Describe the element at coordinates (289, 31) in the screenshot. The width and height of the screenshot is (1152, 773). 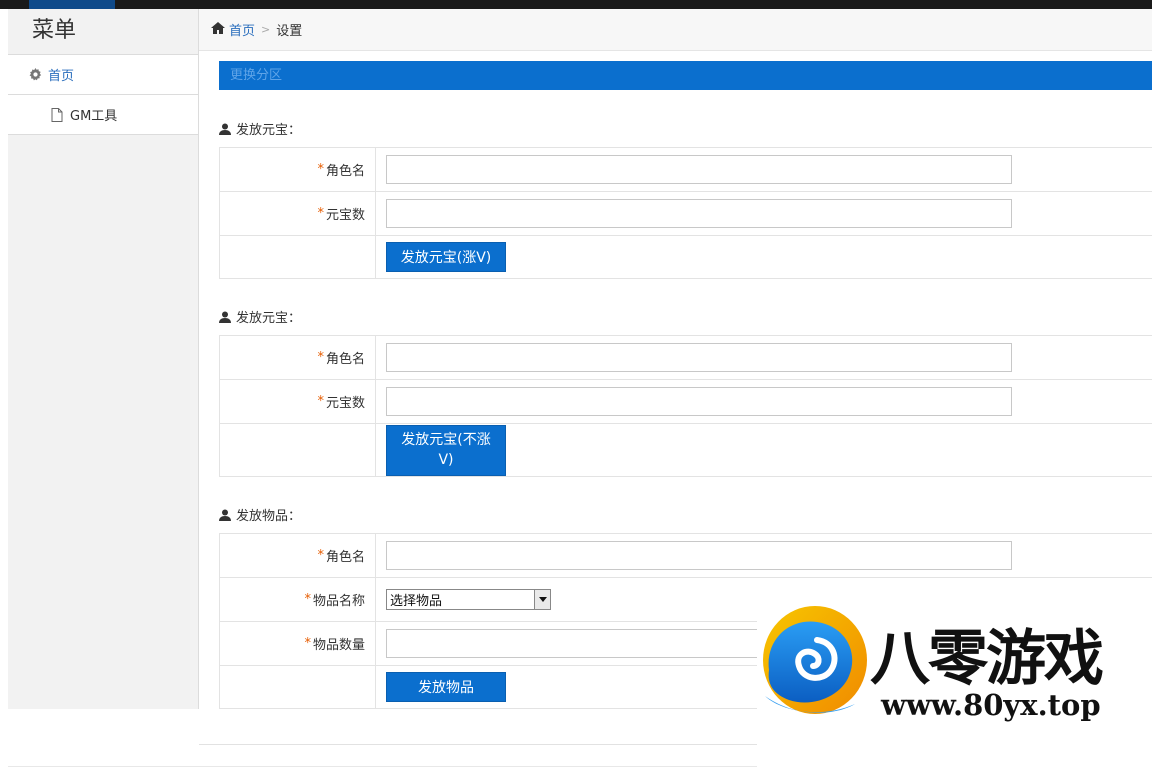
I see `breadcrumb-current: 设置` at that location.